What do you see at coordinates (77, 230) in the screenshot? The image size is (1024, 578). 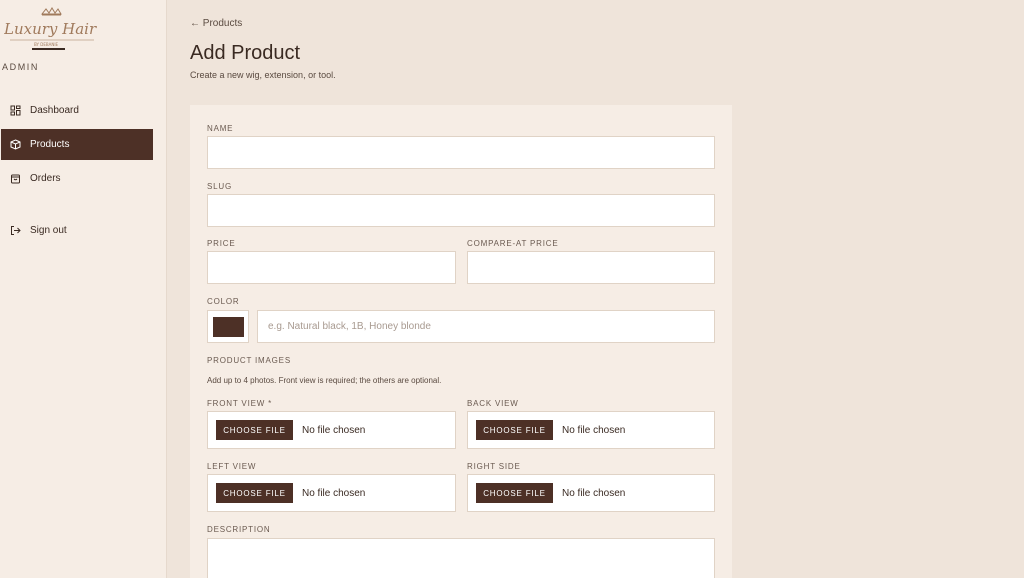 I see `sign-out-button: Sign out` at bounding box center [77, 230].